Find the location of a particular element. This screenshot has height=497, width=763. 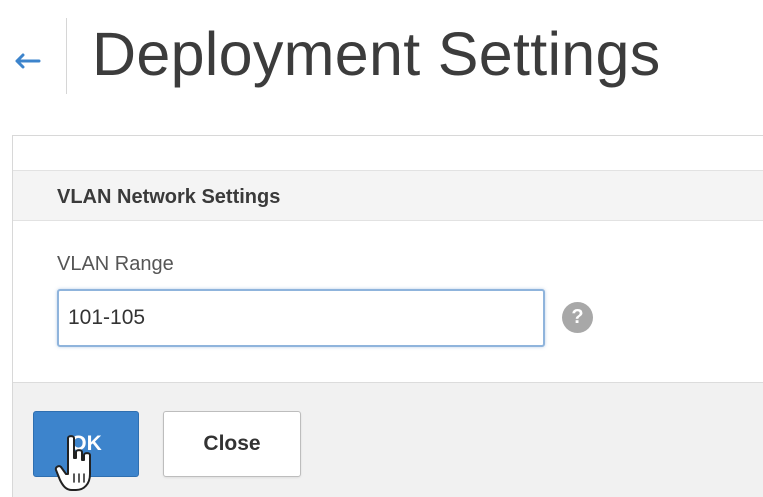

close-button: Close is located at coordinates (232, 444).